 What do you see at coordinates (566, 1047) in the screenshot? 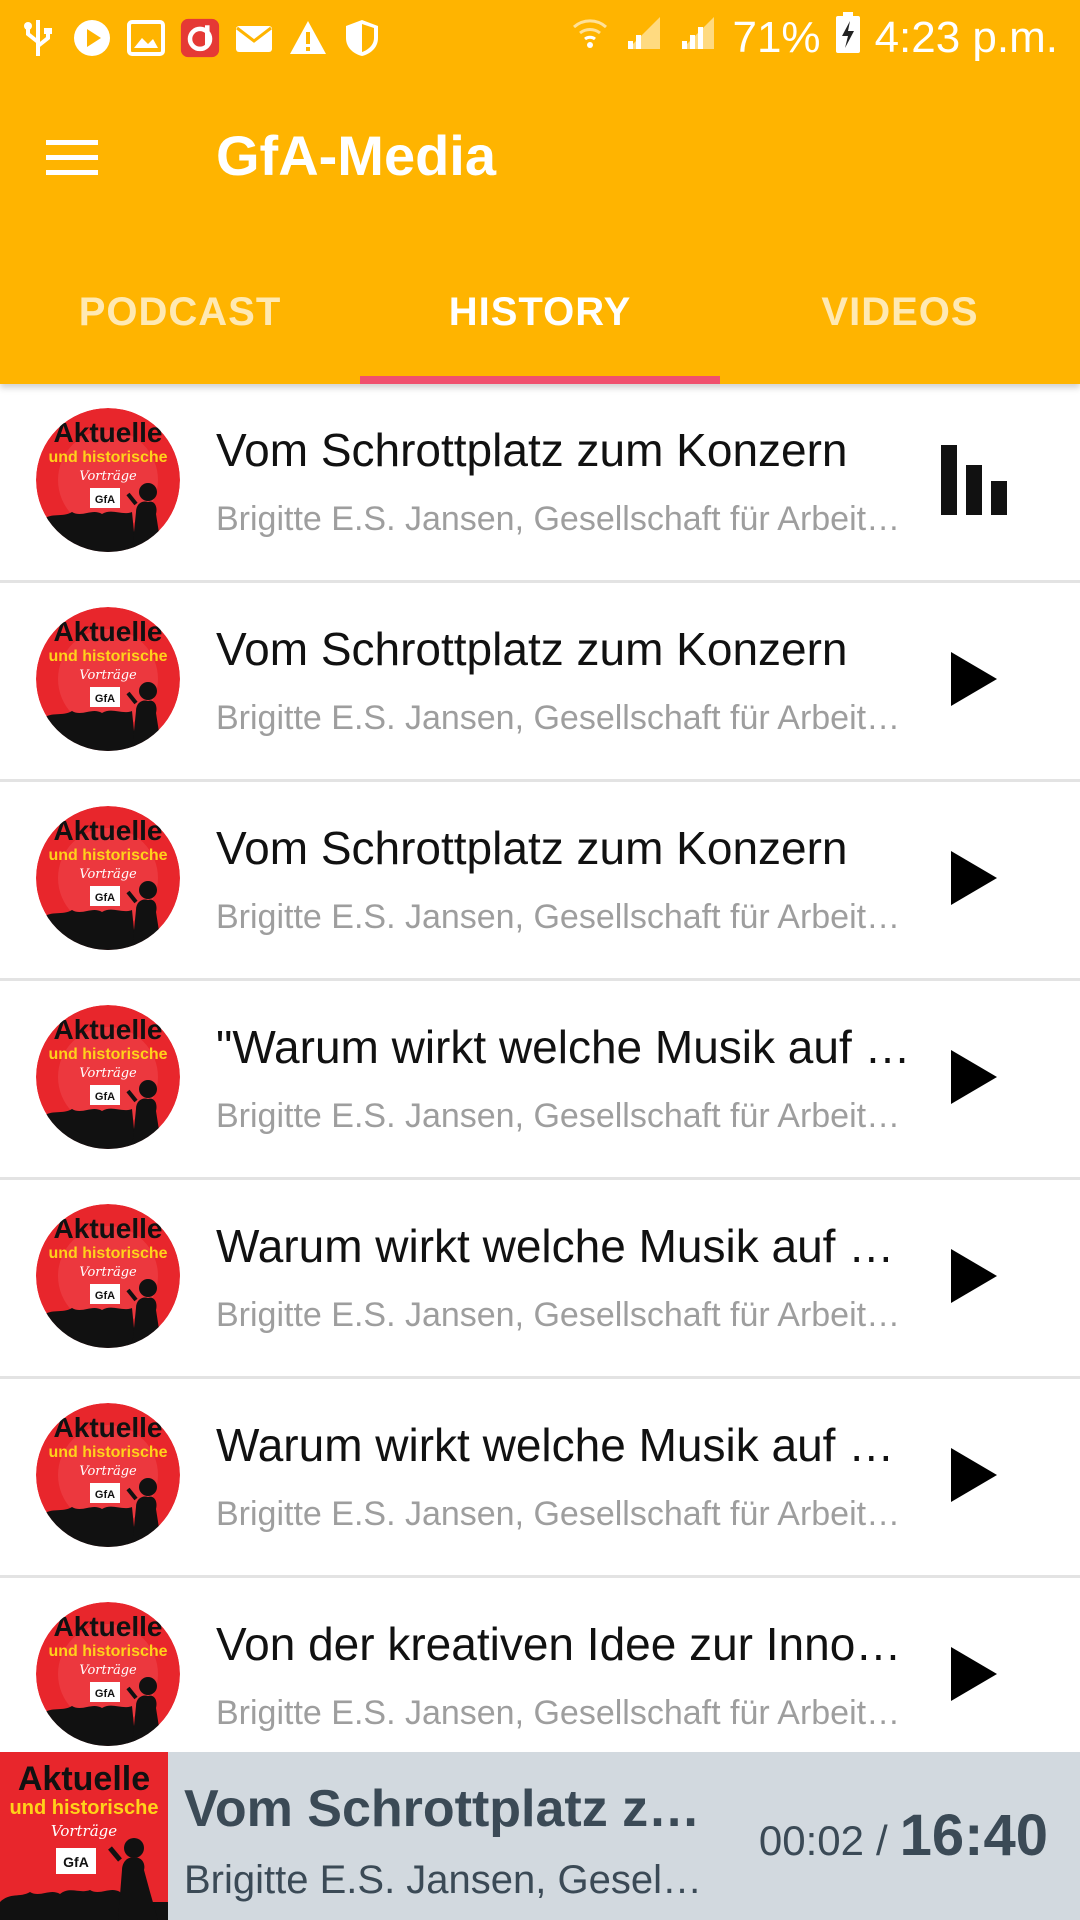
I see `episode-title: "Warum wirkt welche Musik auf uns?"` at bounding box center [566, 1047].